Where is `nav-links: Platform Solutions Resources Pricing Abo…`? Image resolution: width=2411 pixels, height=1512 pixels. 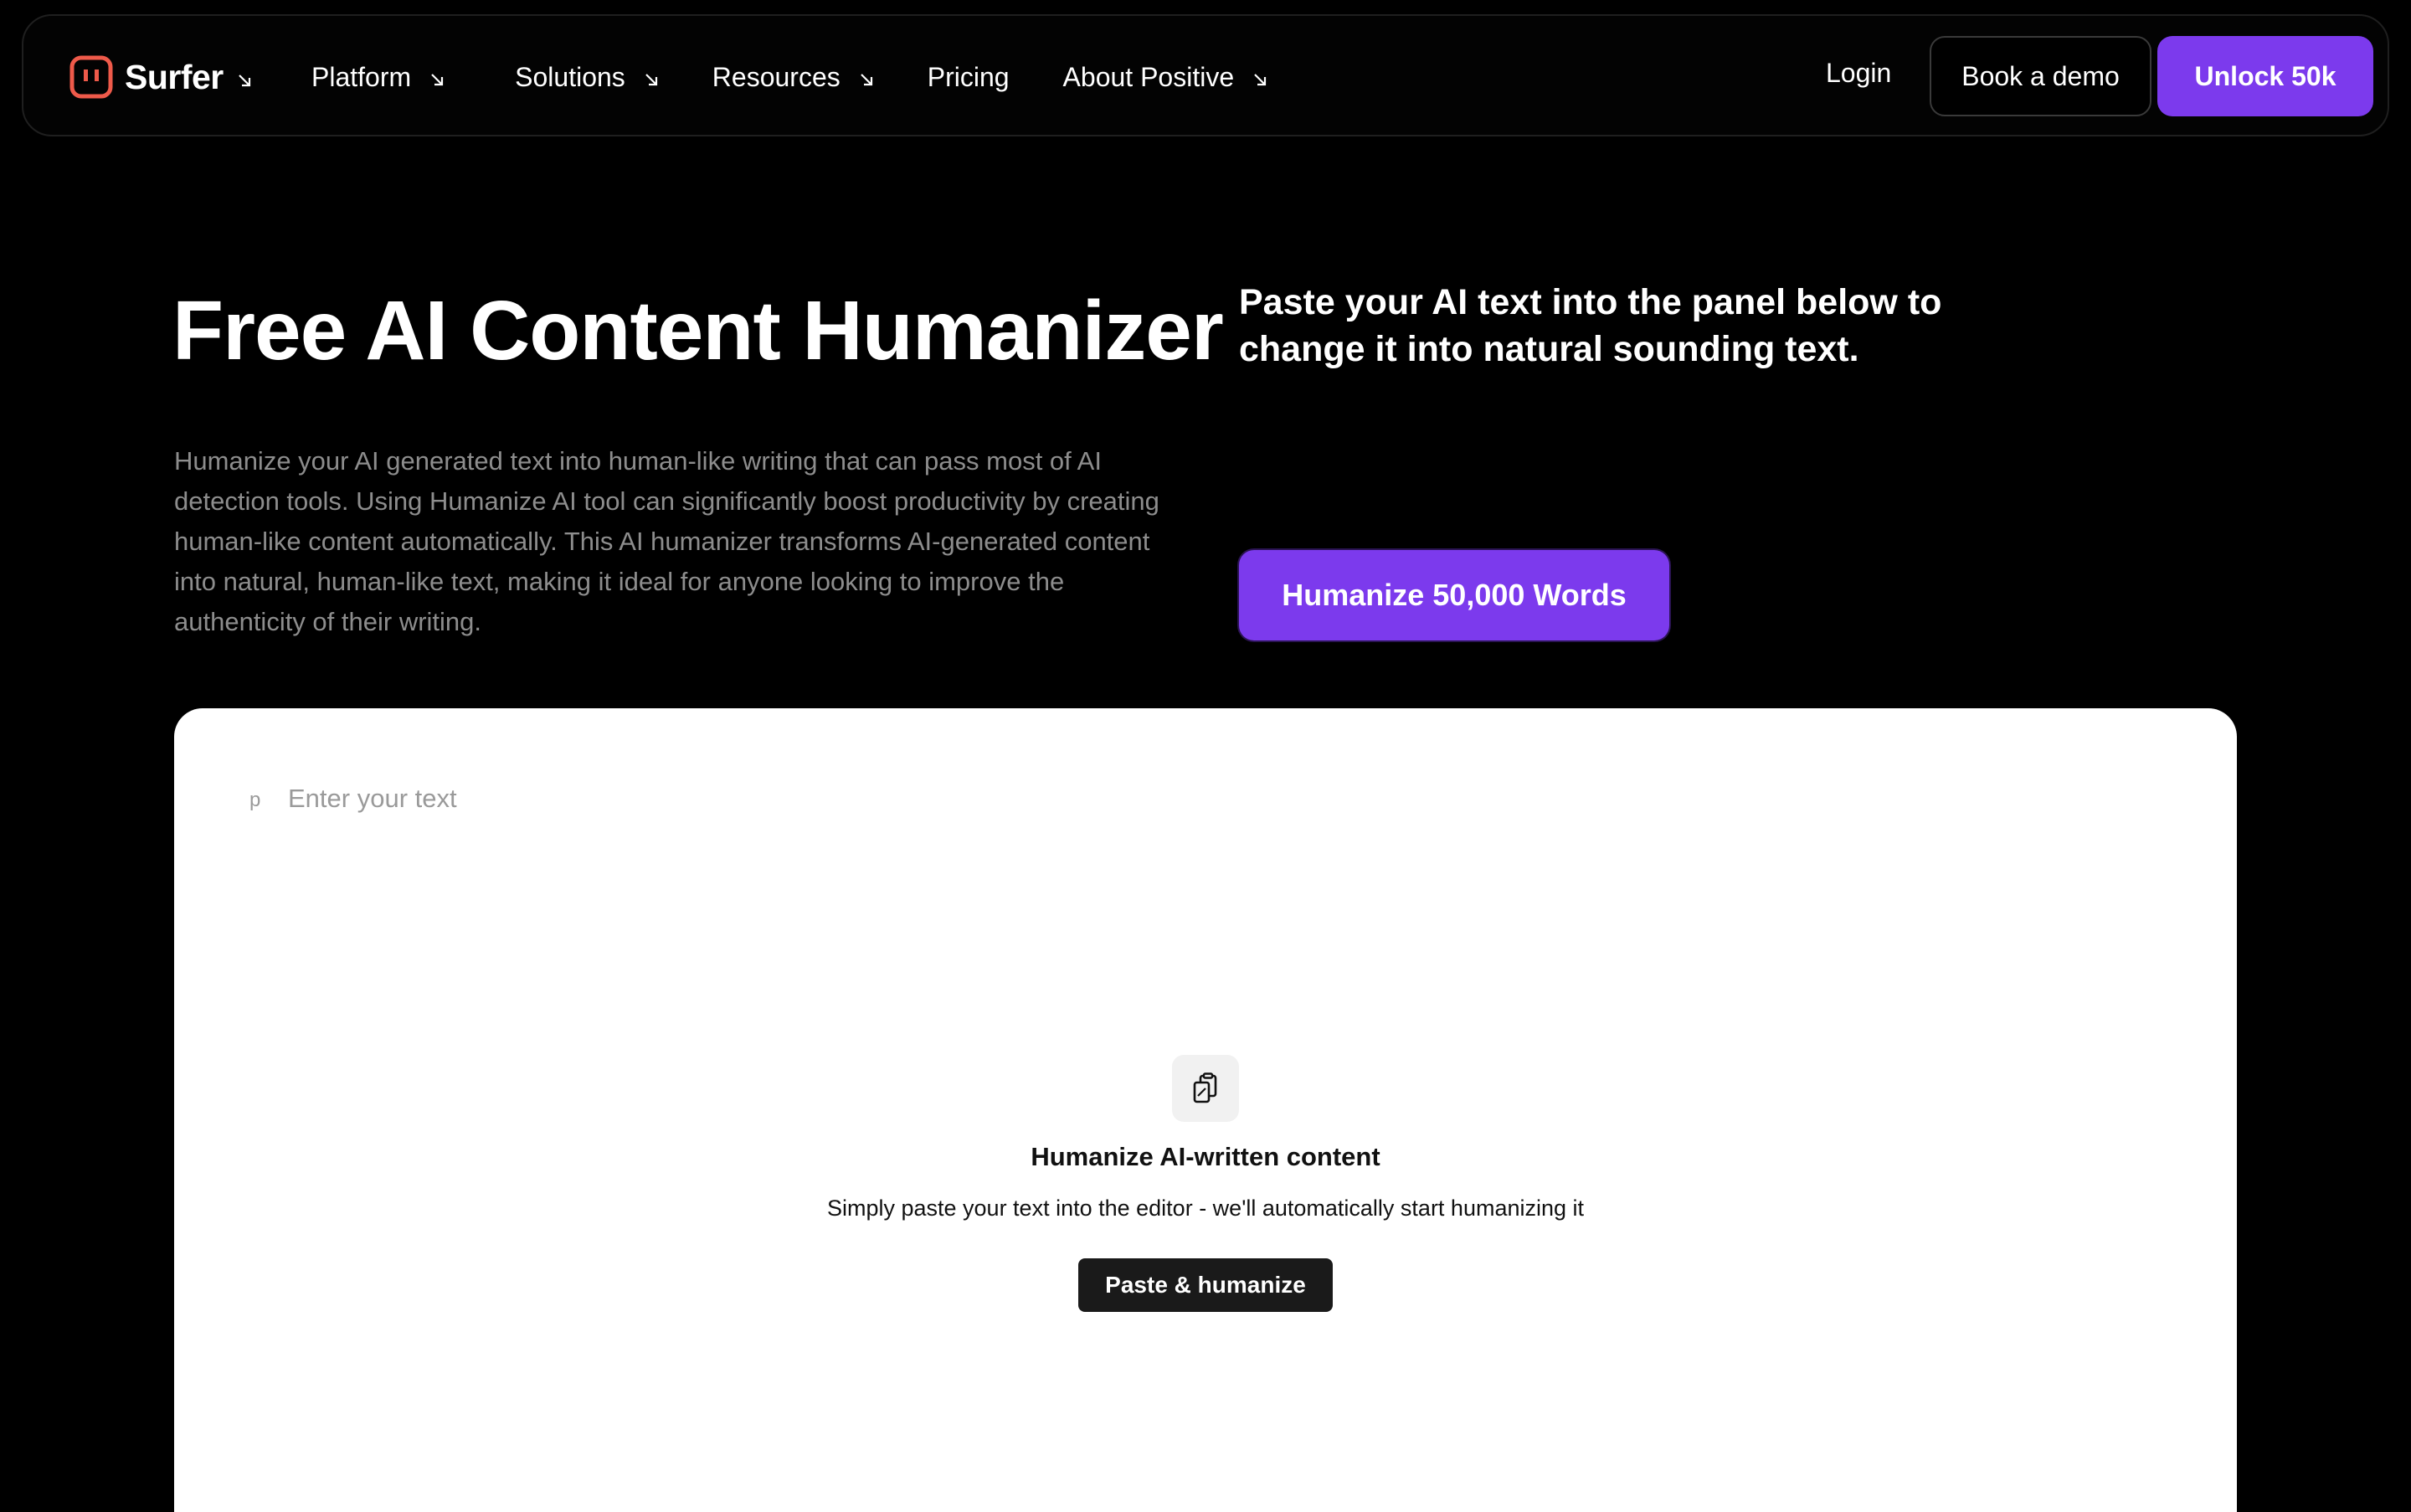
nav-links: Platform Solutions Resources Pricing Abo… is located at coordinates (789, 77).